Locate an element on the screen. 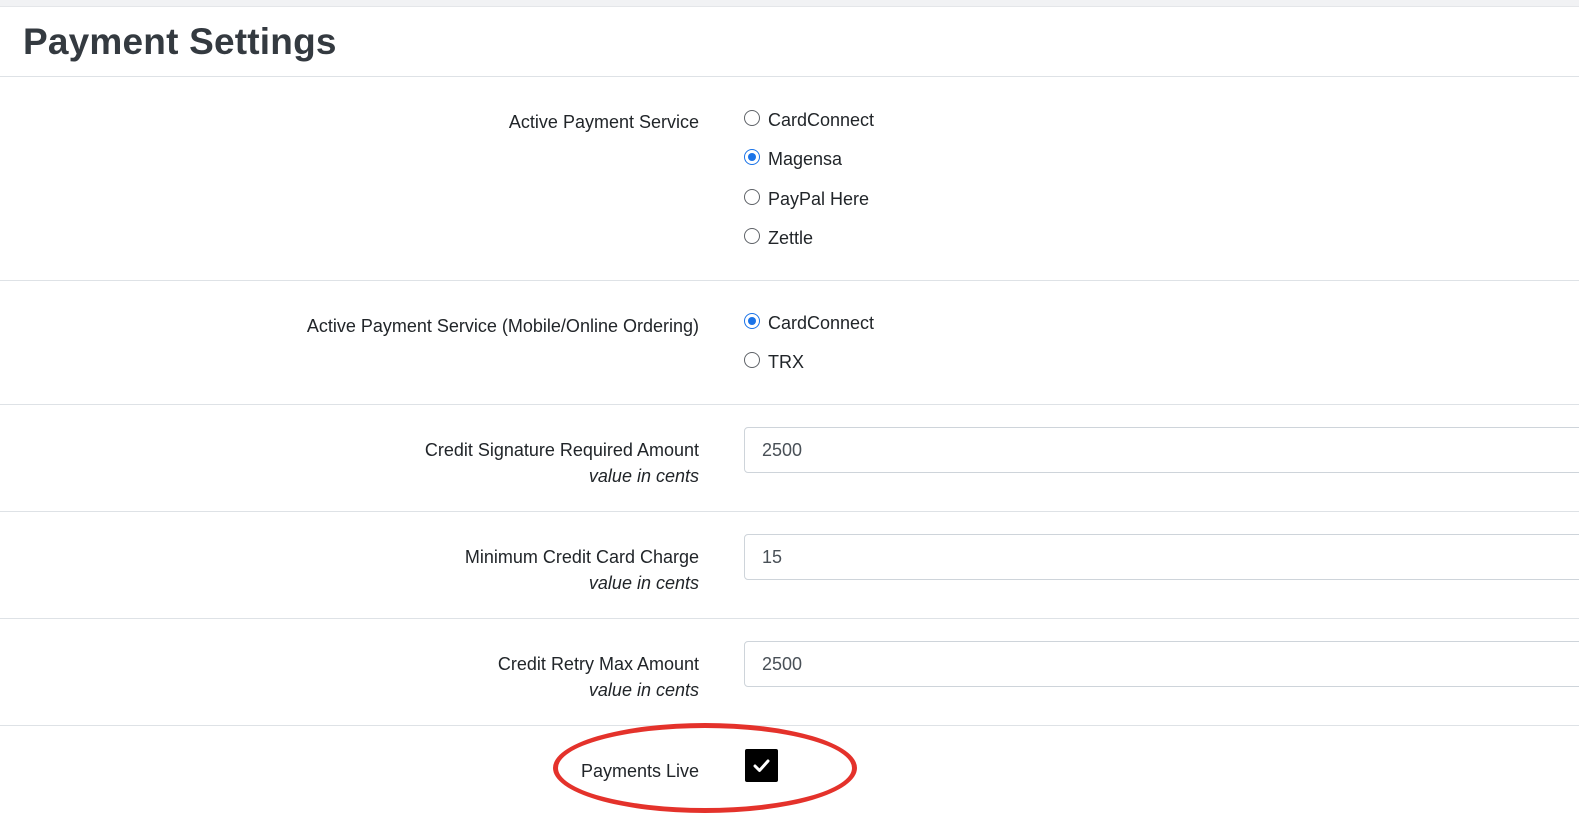 This screenshot has width=1579, height=831. checkmark-icon is located at coordinates (761, 765).